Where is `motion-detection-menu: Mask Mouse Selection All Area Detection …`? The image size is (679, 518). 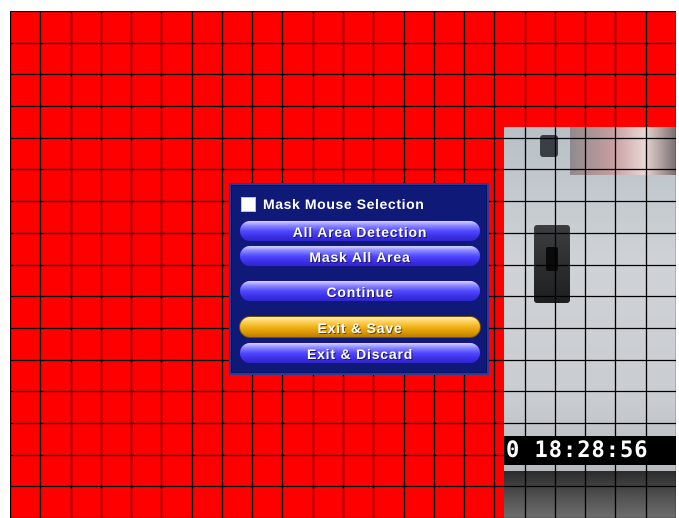
motion-detection-menu: Mask Mouse Selection All Area Detection … is located at coordinates (359, 279).